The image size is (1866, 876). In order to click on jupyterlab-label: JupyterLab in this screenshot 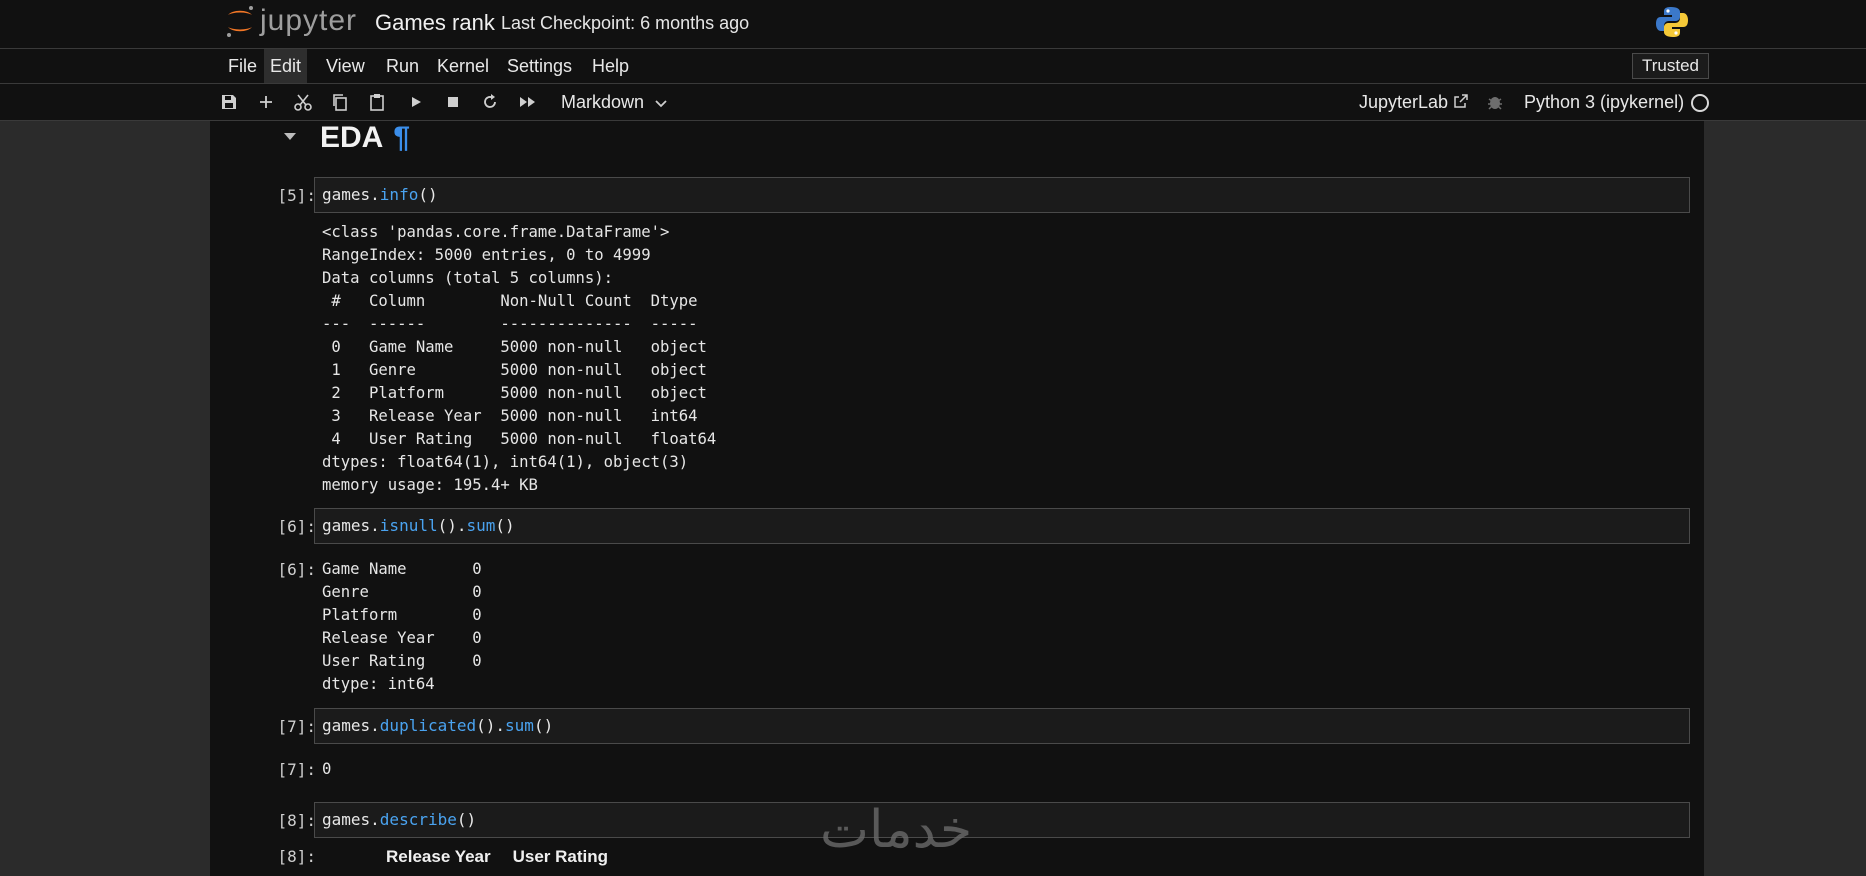, I will do `click(1404, 102)`.